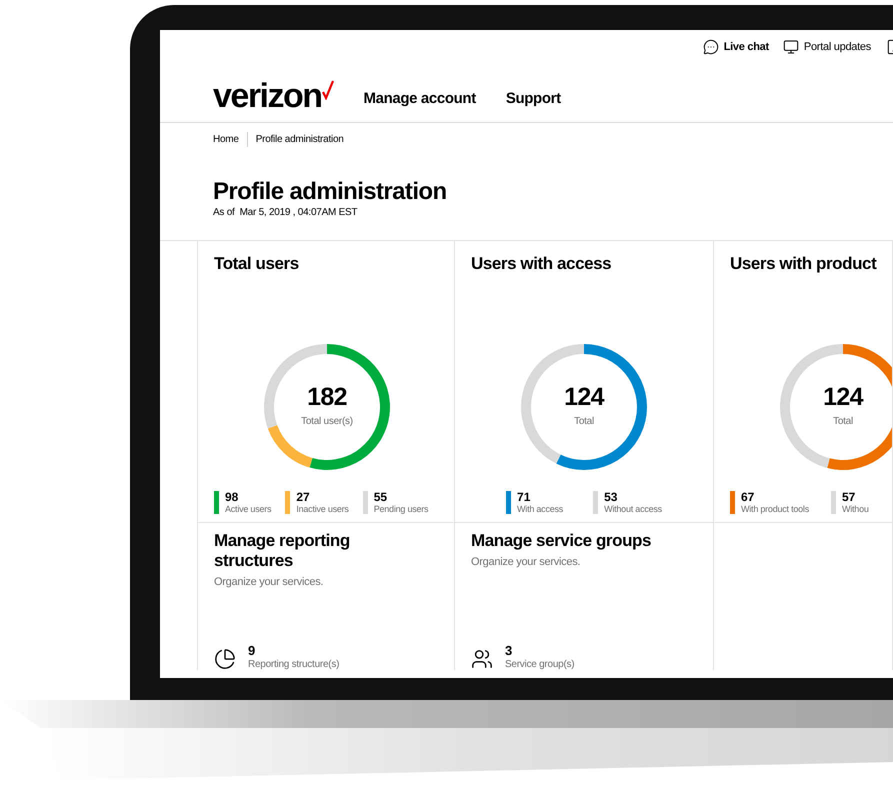 The width and height of the screenshot is (893, 787). Describe the element at coordinates (294, 665) in the screenshot. I see `count-label: Reporting structure(s)` at that location.